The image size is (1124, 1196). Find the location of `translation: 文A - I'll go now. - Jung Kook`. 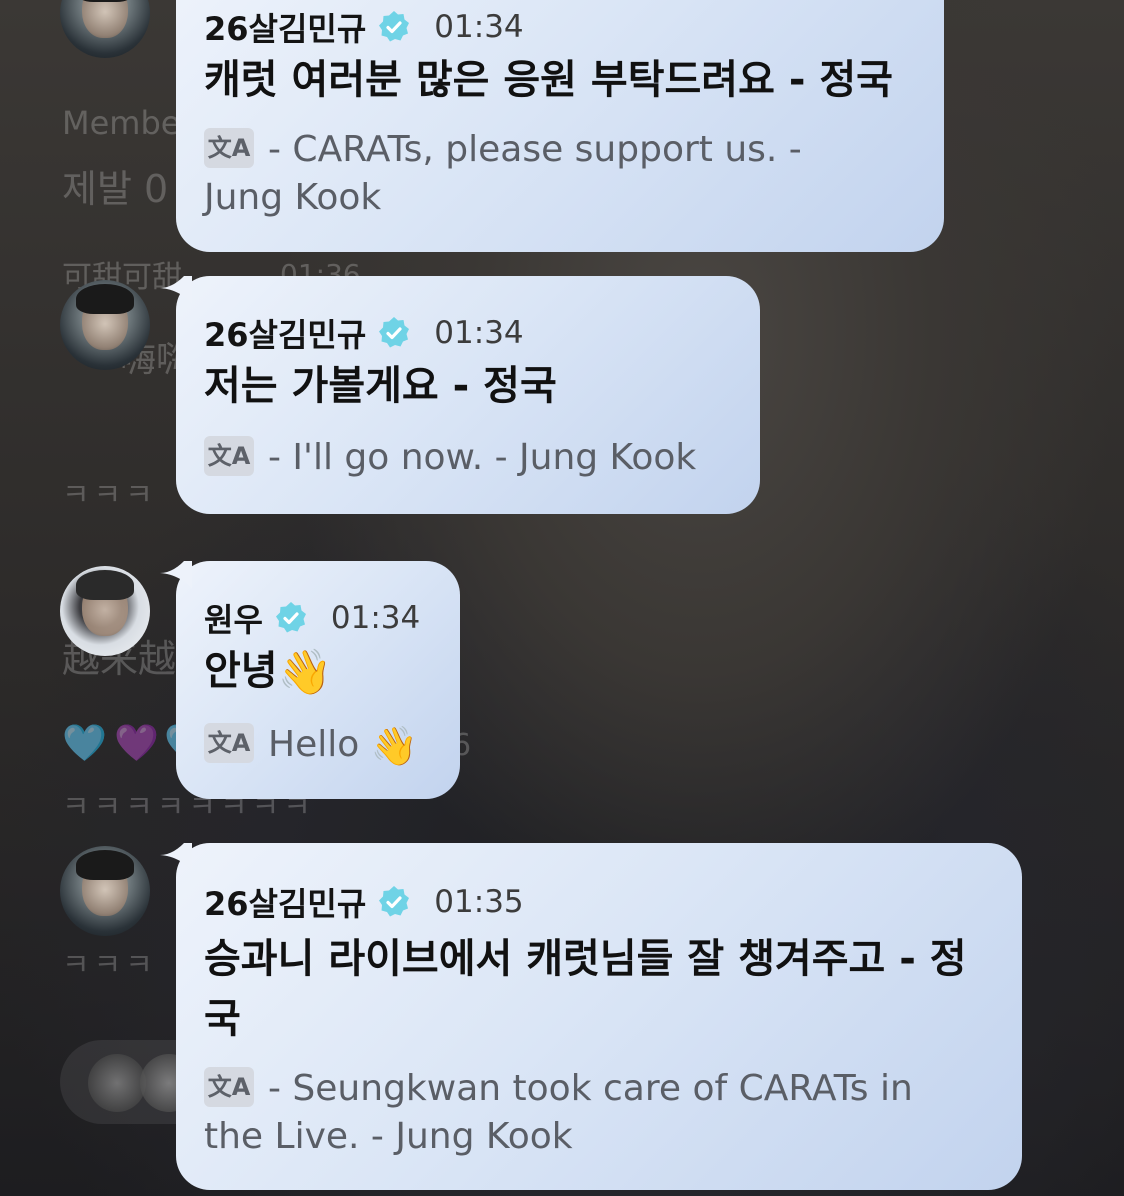

translation: 文A - I'll go now. - Jung Kook is located at coordinates (450, 458).